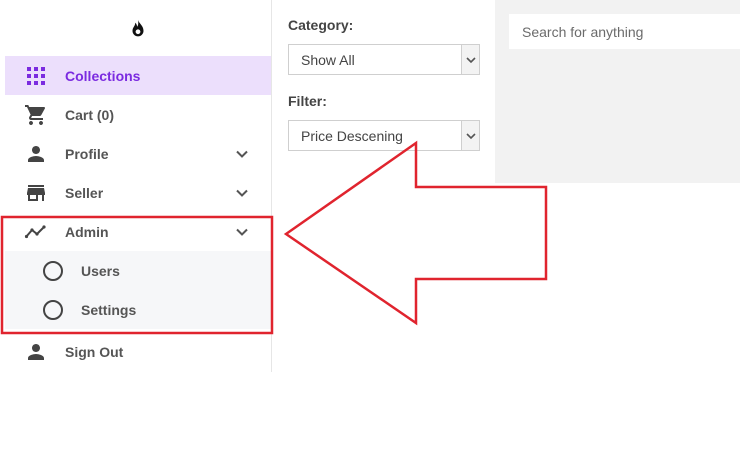 This screenshot has width=740, height=450. What do you see at coordinates (307, 101) in the screenshot?
I see `filter-label: Filter:` at bounding box center [307, 101].